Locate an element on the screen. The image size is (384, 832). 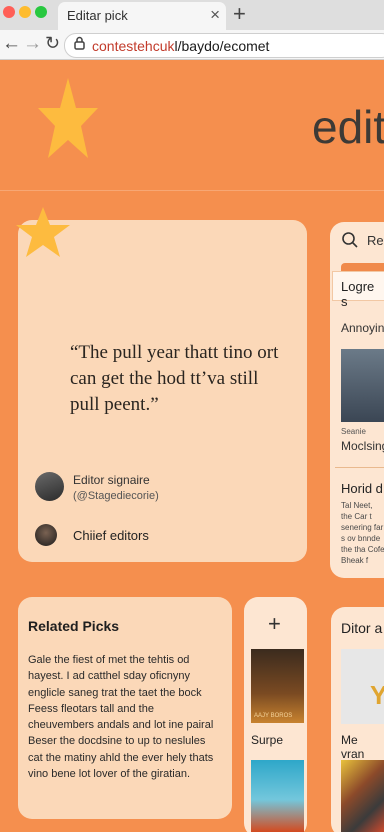
side-heading: Annoyin is located at coordinates (362, 328).